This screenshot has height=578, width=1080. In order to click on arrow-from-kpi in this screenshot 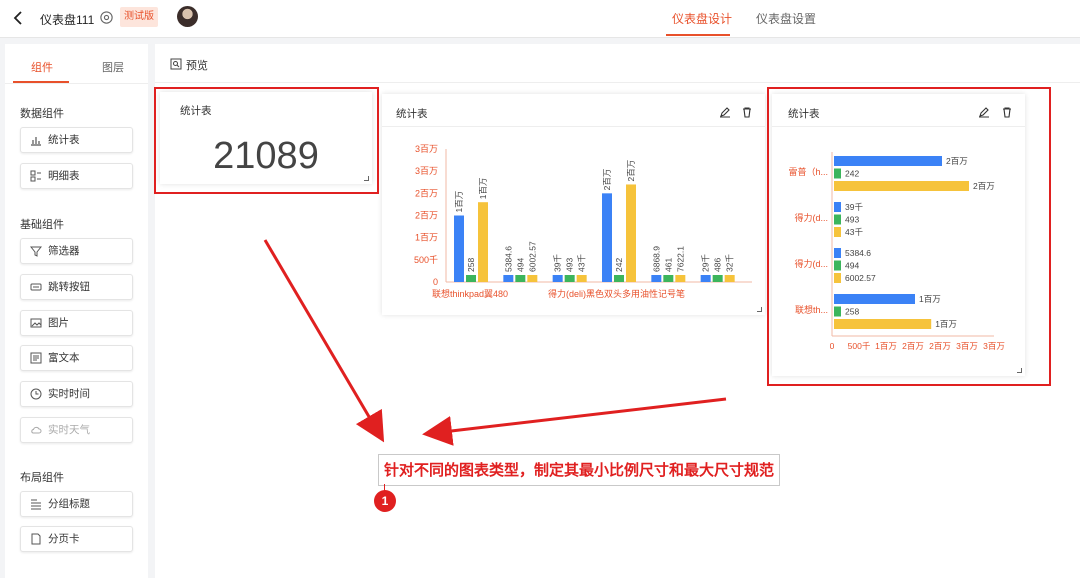, I will do `click(324, 341)`.